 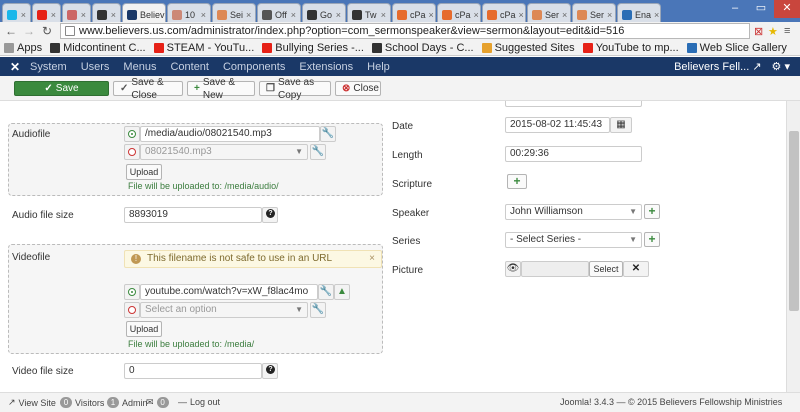 What do you see at coordinates (144, 12) in the screenshot?
I see `browser-tab: Believ×` at bounding box center [144, 12].